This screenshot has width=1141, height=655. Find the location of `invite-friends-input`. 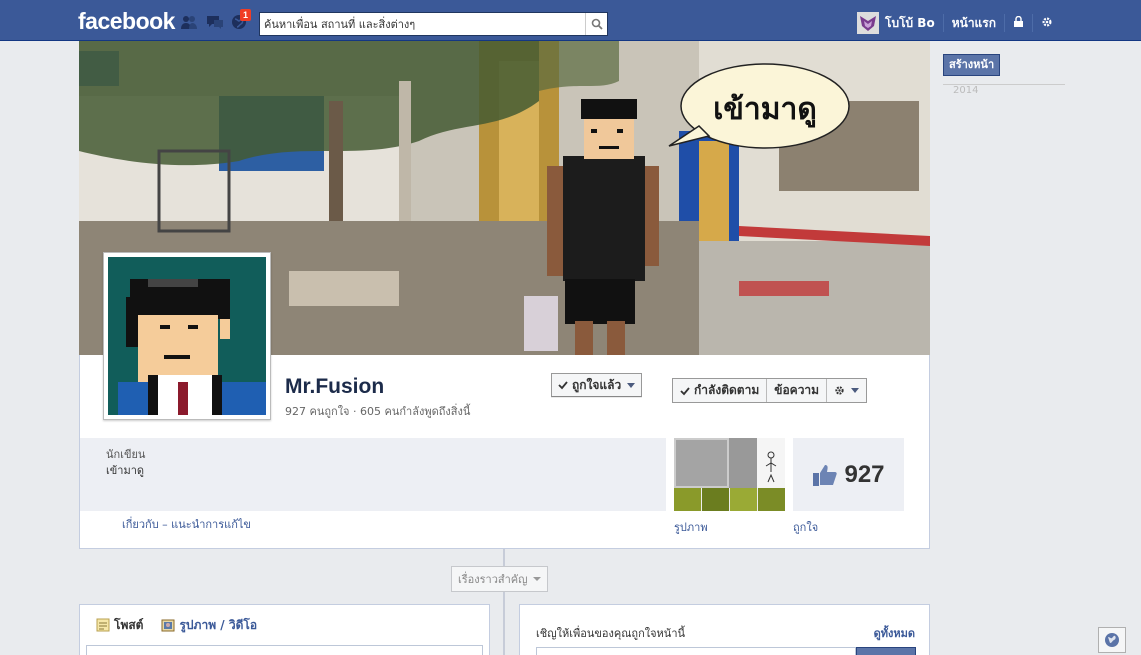

invite-friends-input is located at coordinates (696, 651).